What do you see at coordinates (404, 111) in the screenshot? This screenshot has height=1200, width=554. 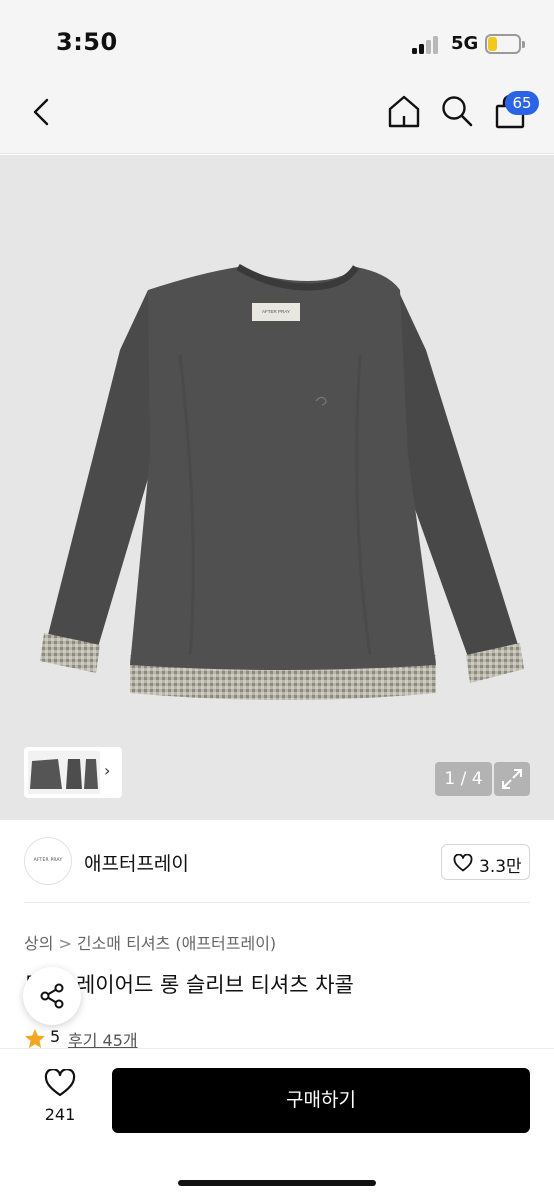 I see `home-icon` at bounding box center [404, 111].